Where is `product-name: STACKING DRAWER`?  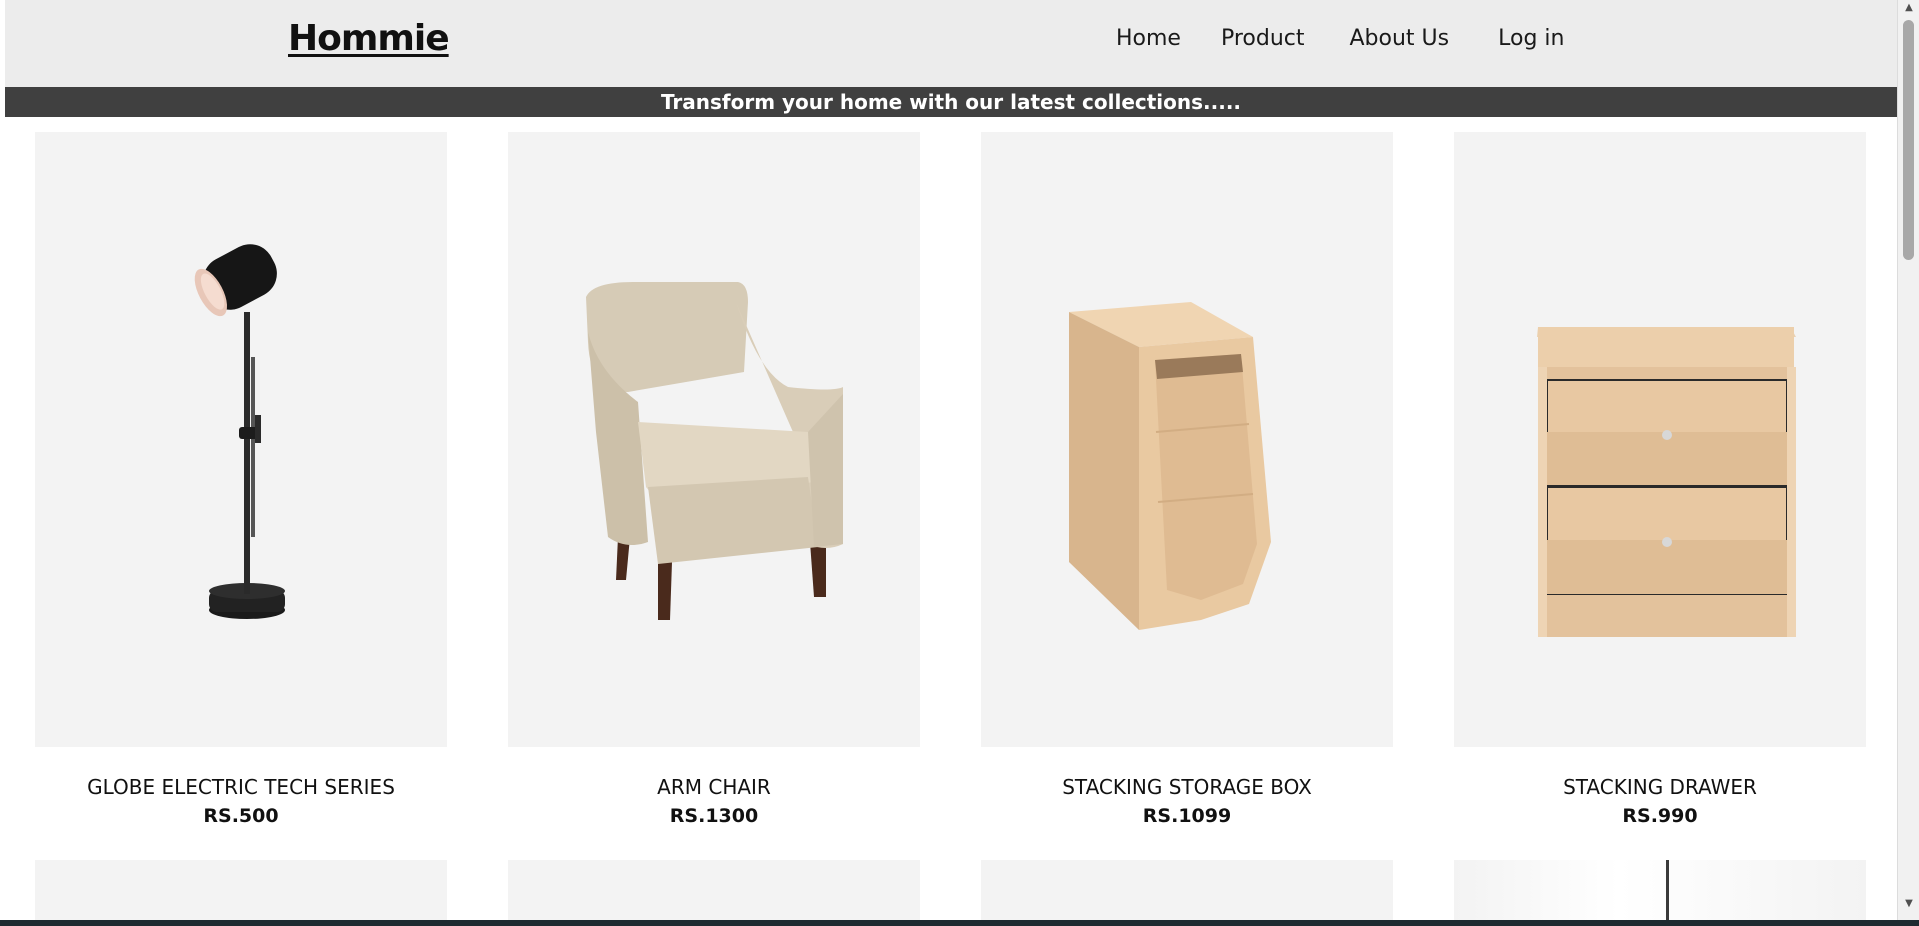 product-name: STACKING DRAWER is located at coordinates (1660, 787).